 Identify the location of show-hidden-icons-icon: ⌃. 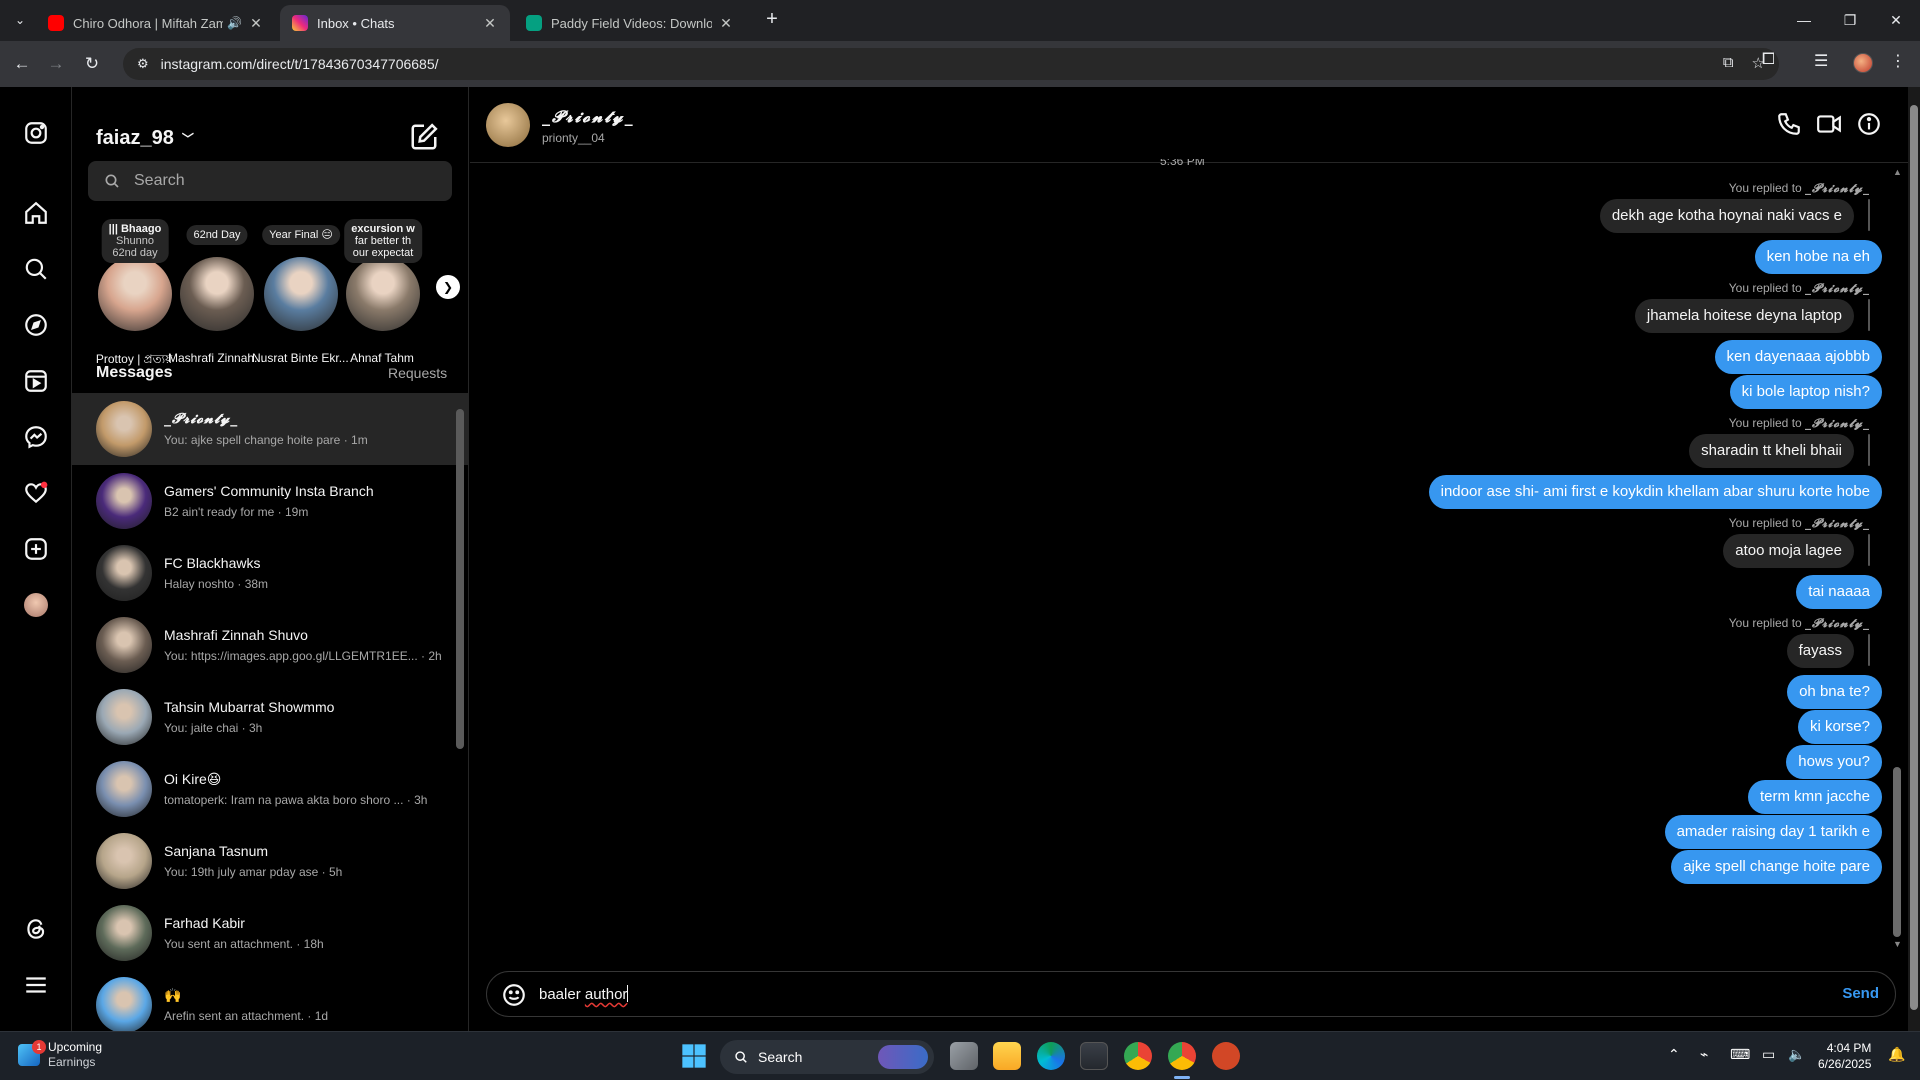
(1674, 1054).